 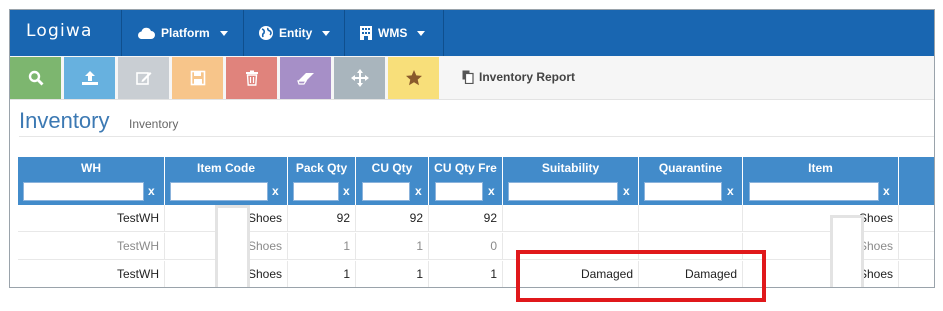 I want to click on cell-cu-qty-free: 92, so click(x=466, y=218).